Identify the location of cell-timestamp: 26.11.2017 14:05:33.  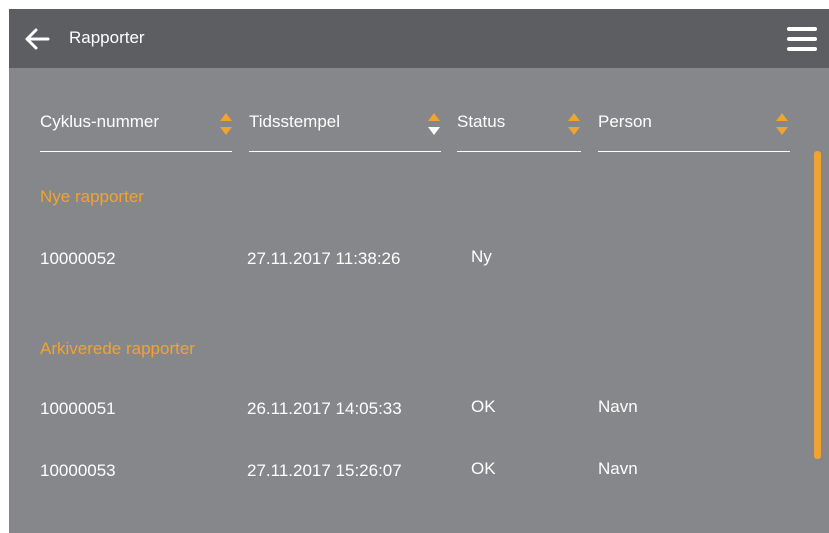
(324, 408).